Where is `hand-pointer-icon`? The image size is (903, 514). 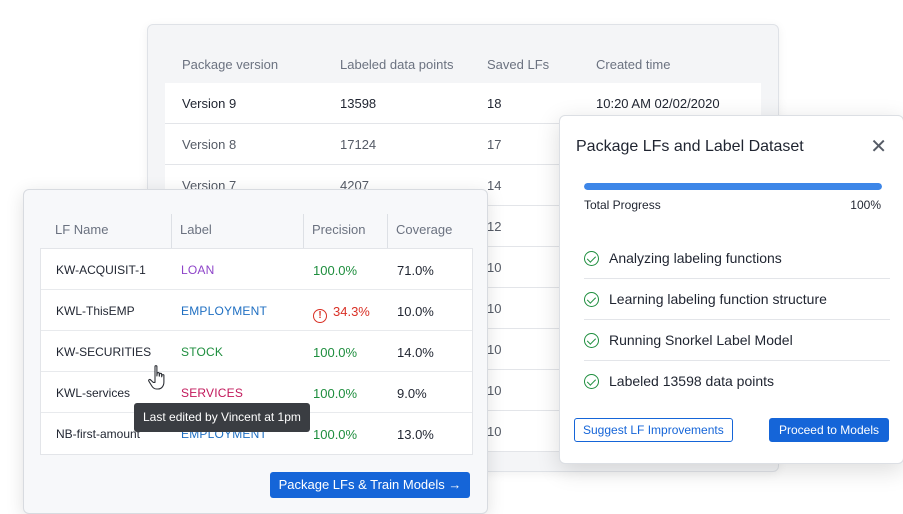
hand-pointer-icon is located at coordinates (156, 377).